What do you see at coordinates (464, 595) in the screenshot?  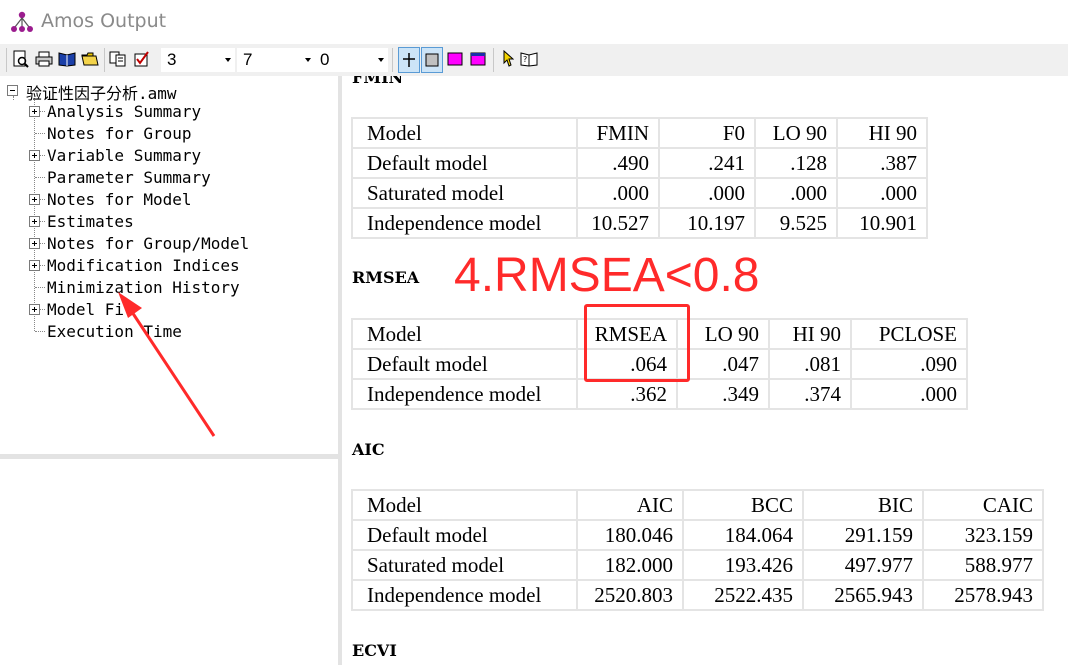 I see `aic-cell: Independence model` at bounding box center [464, 595].